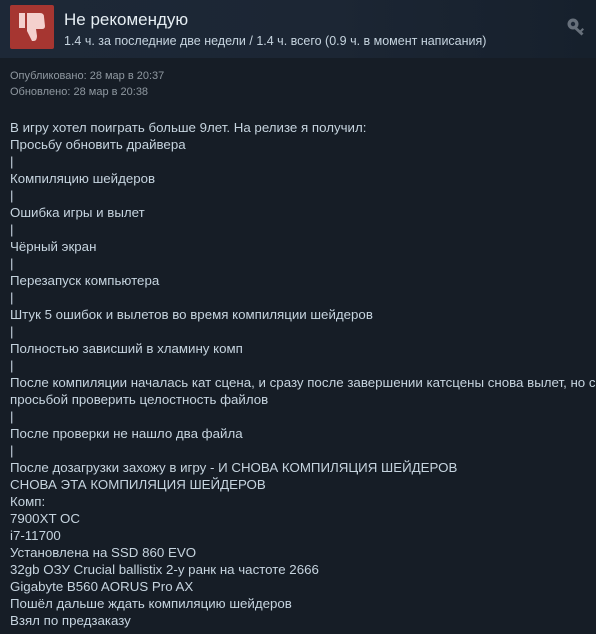  I want to click on published-date: Опубликовано: 28 мар в 20:37, so click(87, 76).